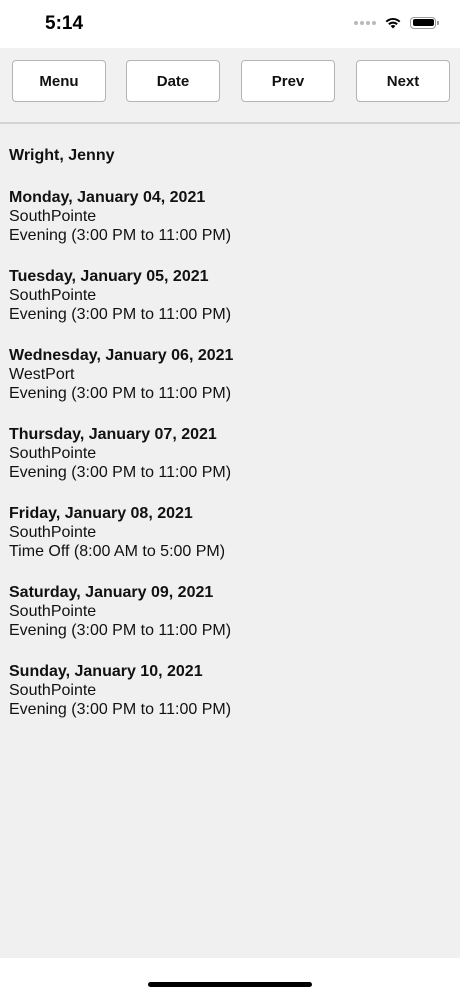 The height and width of the screenshot is (996, 460). Describe the element at coordinates (109, 276) in the screenshot. I see `shift-date: Tuesday, January 05, 2021` at that location.